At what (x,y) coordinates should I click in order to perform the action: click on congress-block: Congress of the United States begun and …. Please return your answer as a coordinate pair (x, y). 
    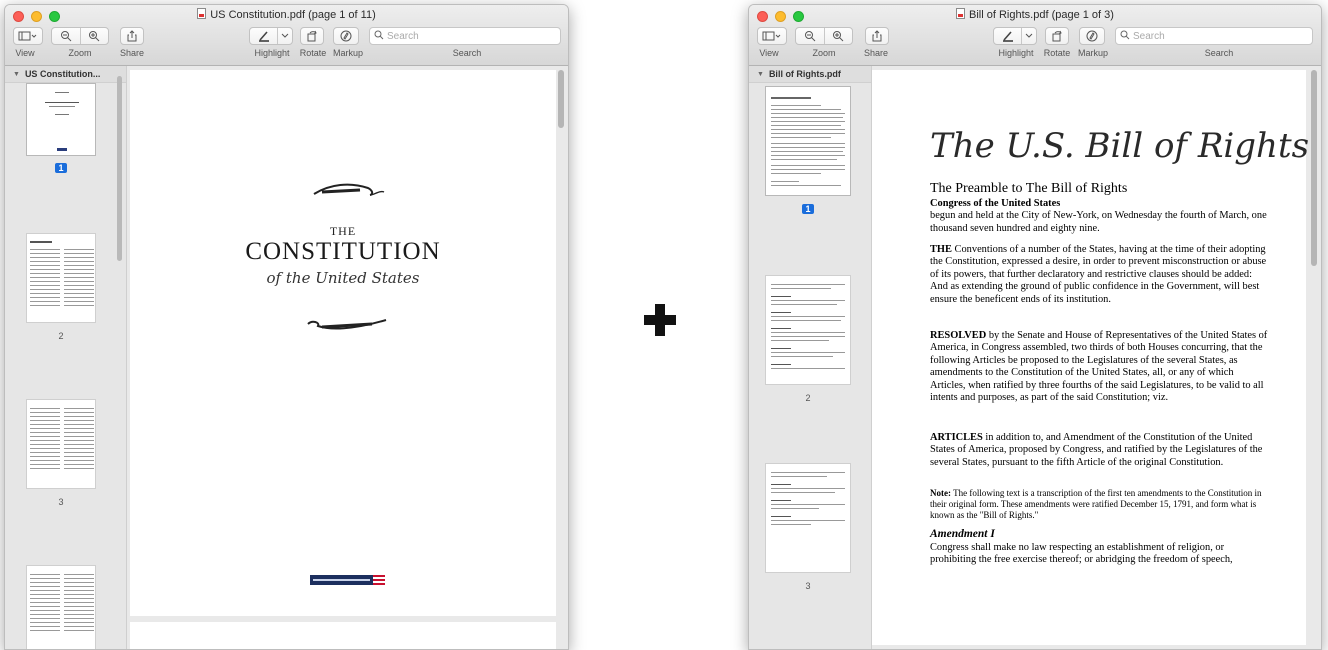
    Looking at the image, I should click on (1100, 216).